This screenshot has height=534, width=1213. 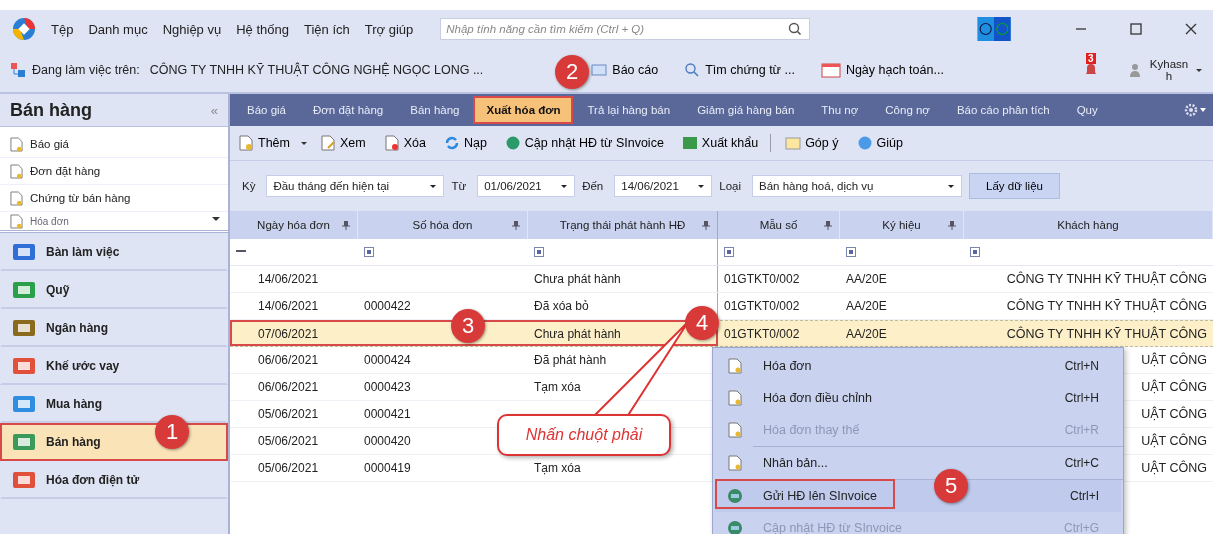 I want to click on toolbar-button: Xóa, so click(x=404, y=143).